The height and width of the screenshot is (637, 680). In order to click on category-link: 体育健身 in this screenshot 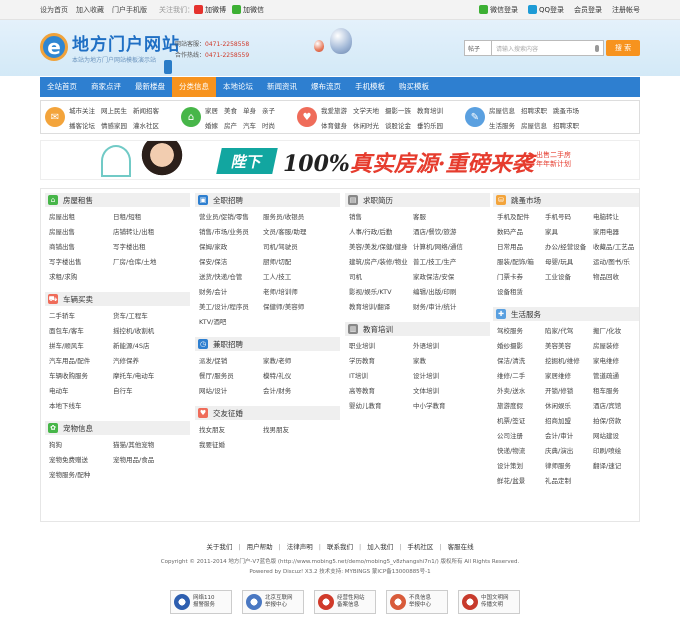, I will do `click(334, 125)`.